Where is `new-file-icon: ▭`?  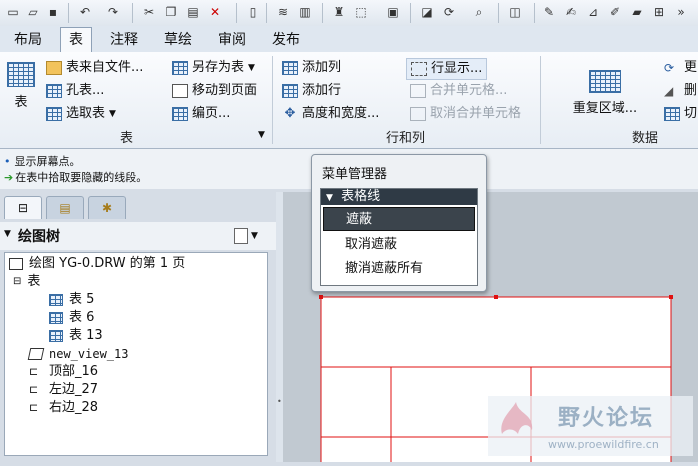
new-file-icon: ▭ is located at coordinates (13, 12).